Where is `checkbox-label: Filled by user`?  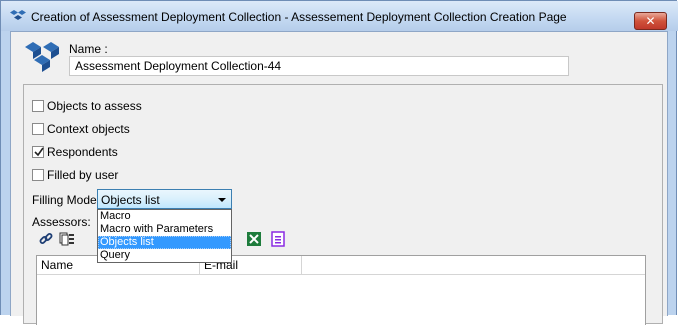
checkbox-label: Filled by user is located at coordinates (83, 175).